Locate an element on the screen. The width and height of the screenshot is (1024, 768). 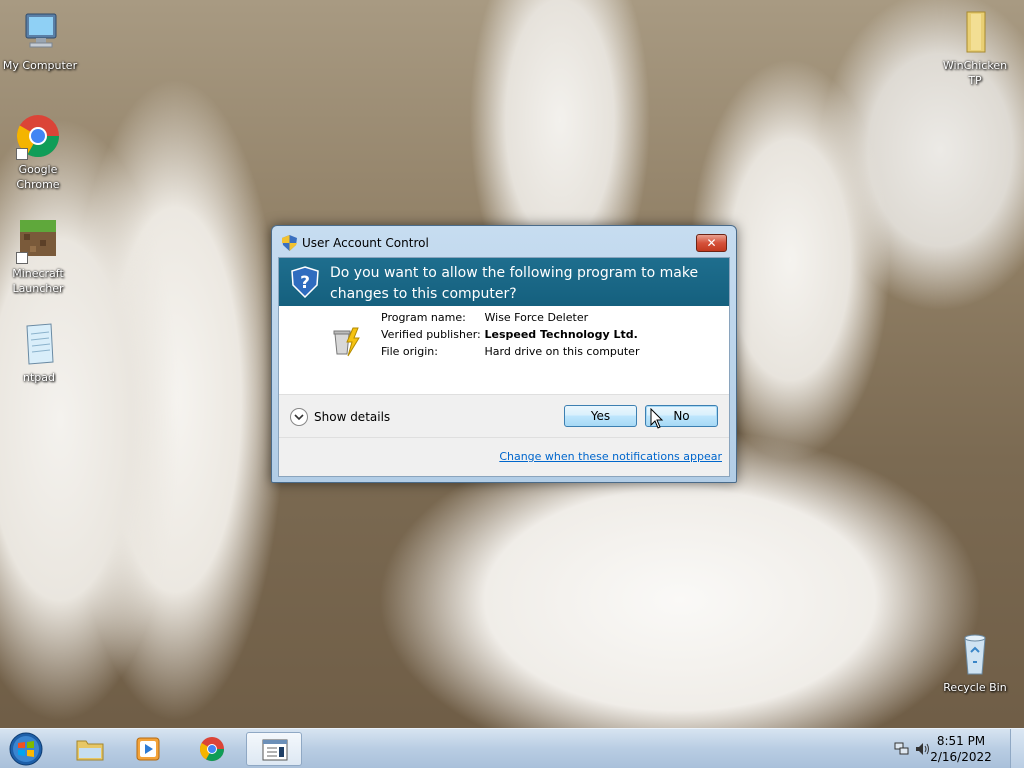
dialog-footer: Change when these notifications appear is located at coordinates (504, 457).